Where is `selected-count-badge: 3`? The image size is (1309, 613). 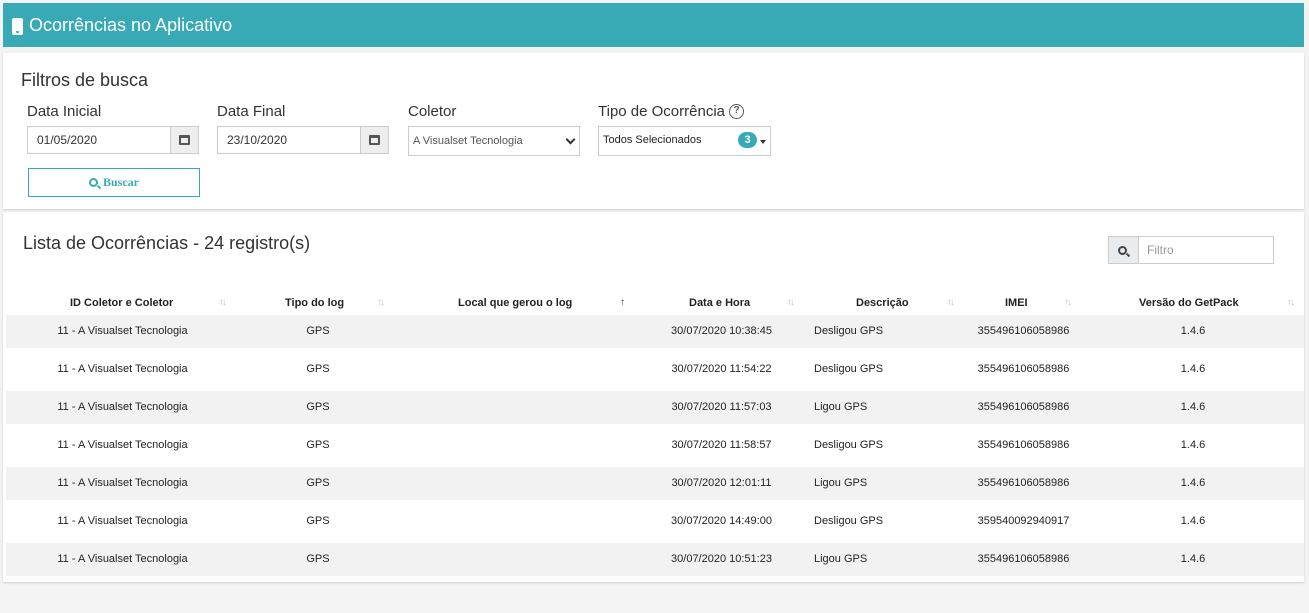 selected-count-badge: 3 is located at coordinates (747, 140).